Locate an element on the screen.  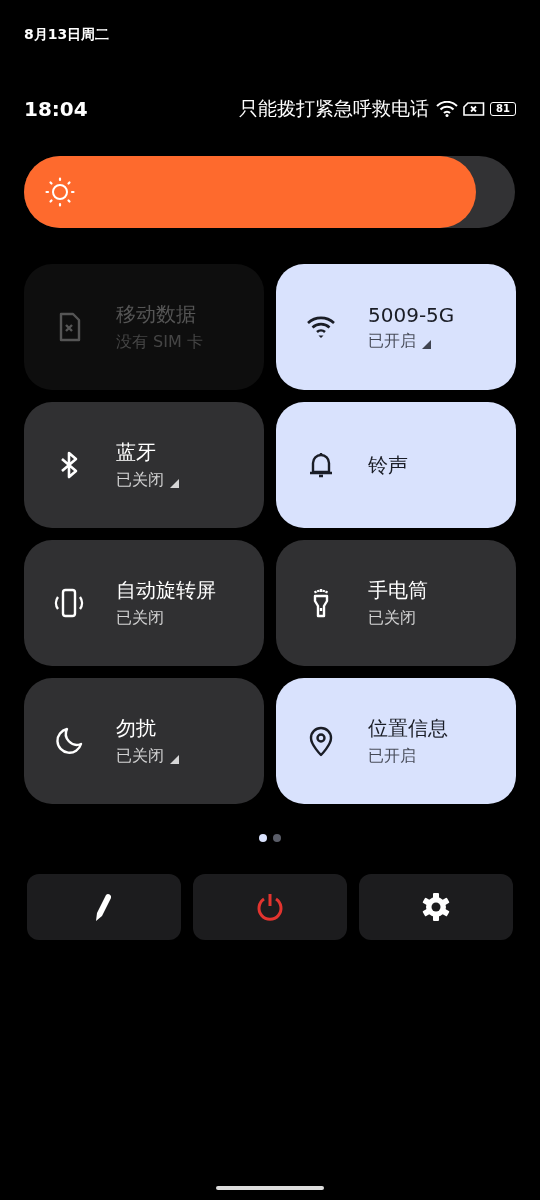
quick-settings-tile: 5009-5G 已开启 is located at coordinates (396, 327).